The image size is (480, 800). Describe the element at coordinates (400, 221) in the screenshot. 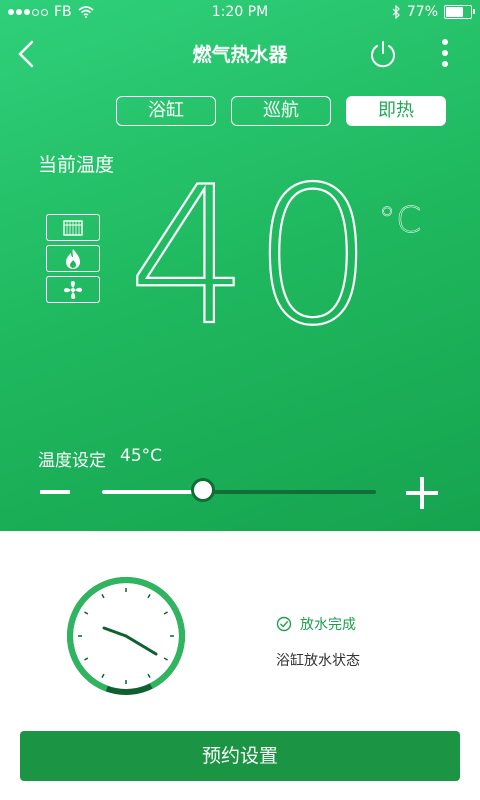

I see `temp-unit: °C` at that location.